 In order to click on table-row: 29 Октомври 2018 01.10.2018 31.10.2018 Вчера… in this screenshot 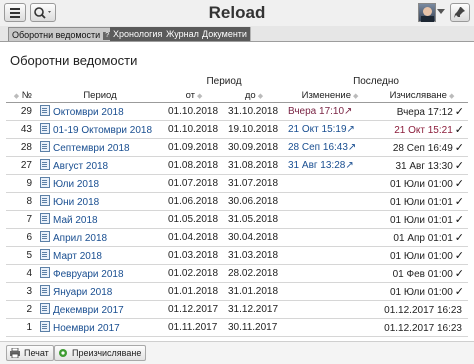, I will do `click(237, 111)`.